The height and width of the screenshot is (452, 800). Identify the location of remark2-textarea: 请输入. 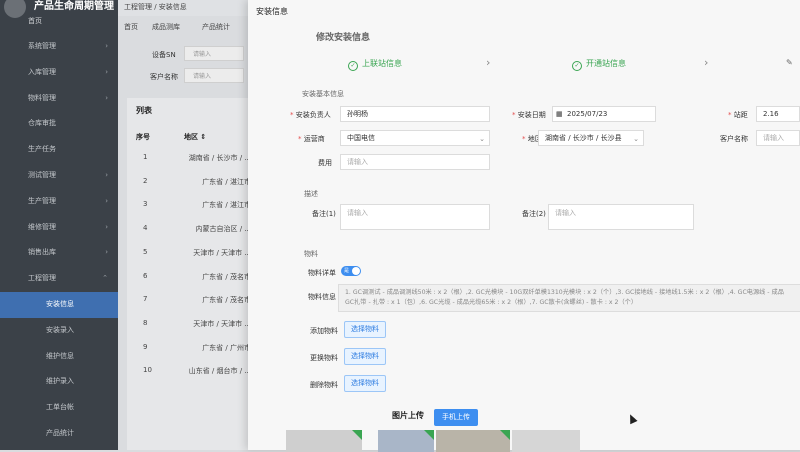
(621, 217).